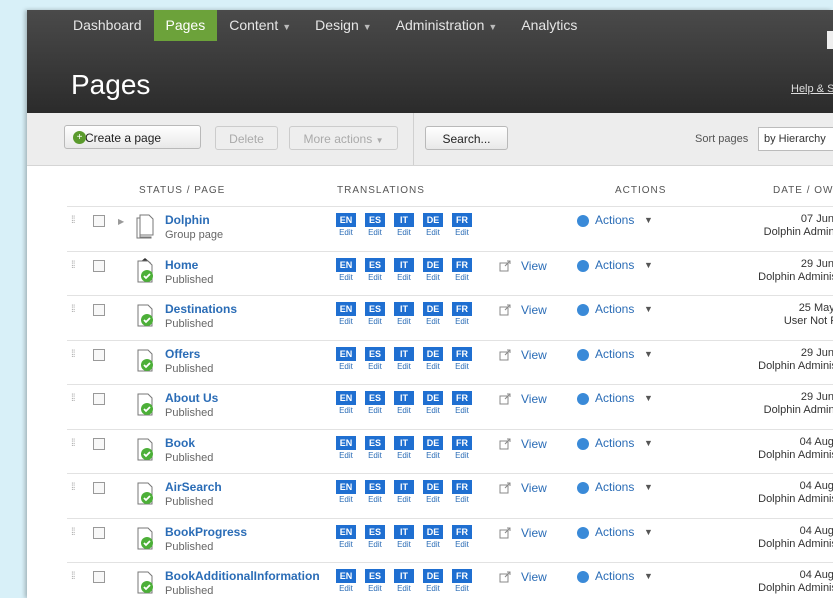  Describe the element at coordinates (201, 309) in the screenshot. I see `page-name-link: Destinations` at that location.